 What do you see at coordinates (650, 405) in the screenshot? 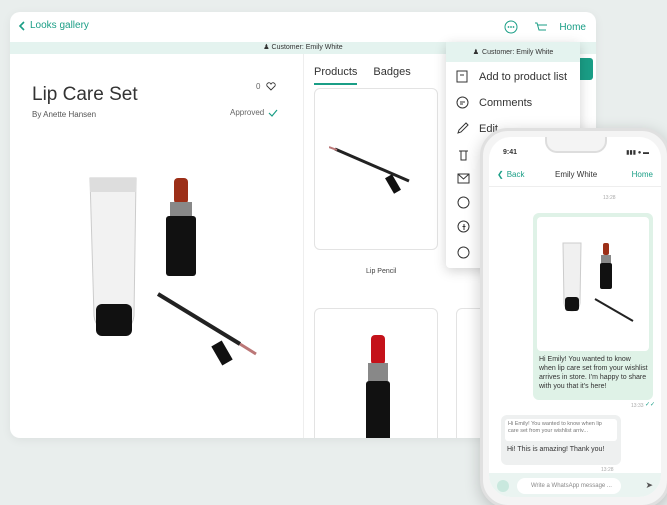
I see `double-check-icon: ✓✓` at bounding box center [650, 405].